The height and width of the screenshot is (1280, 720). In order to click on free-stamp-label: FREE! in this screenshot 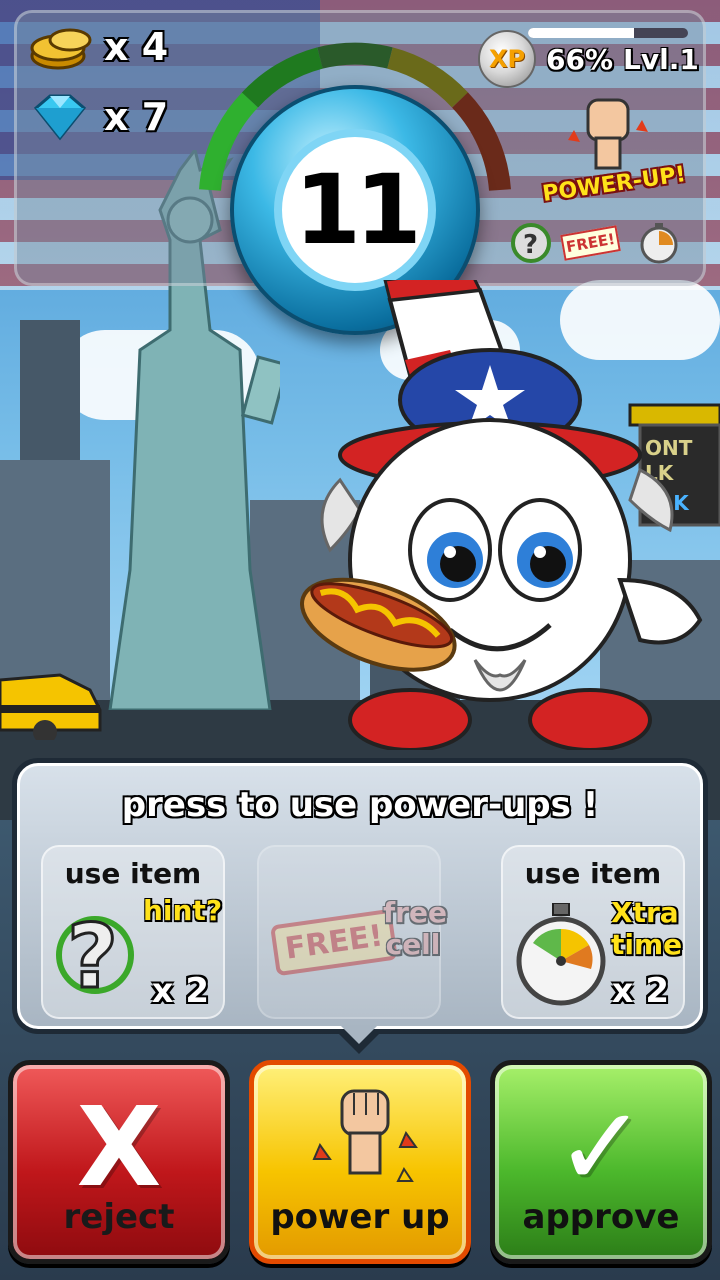, I will do `click(334, 942)`.